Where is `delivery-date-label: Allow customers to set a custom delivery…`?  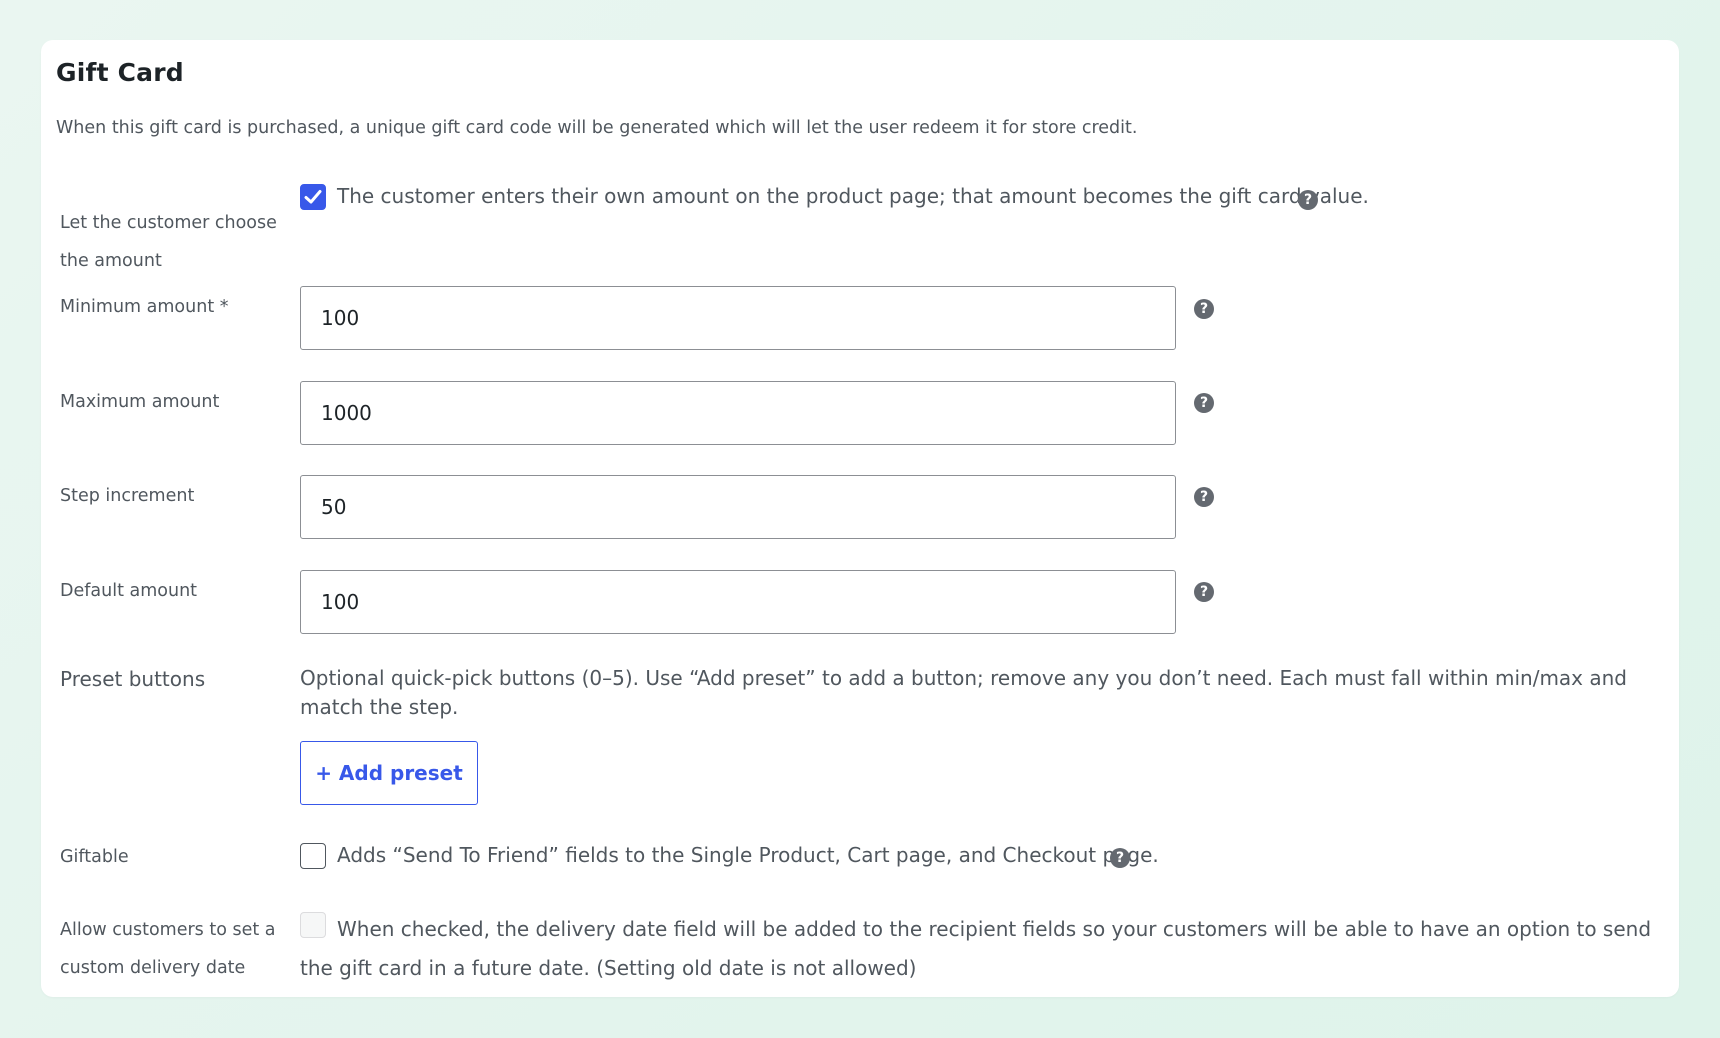
delivery-date-label: Allow customers to set a custom delivery… is located at coordinates (168, 949).